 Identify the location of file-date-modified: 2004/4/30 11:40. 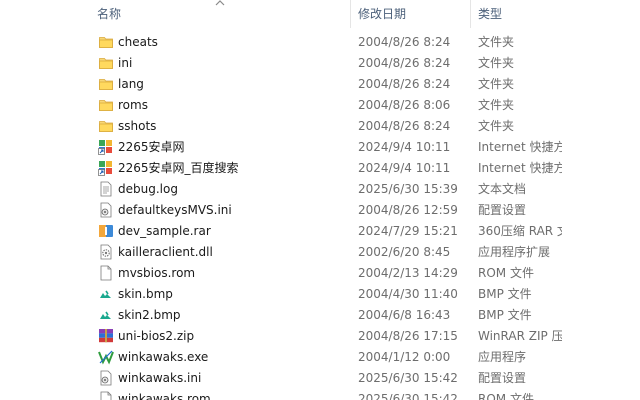
(408, 294).